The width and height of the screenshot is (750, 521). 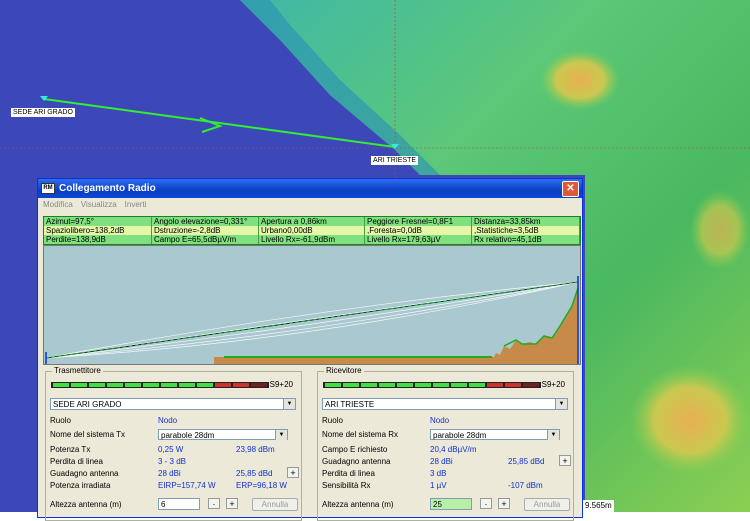 What do you see at coordinates (80, 485) in the screenshot?
I see `radiated-label: Potenza irradiata` at bounding box center [80, 485].